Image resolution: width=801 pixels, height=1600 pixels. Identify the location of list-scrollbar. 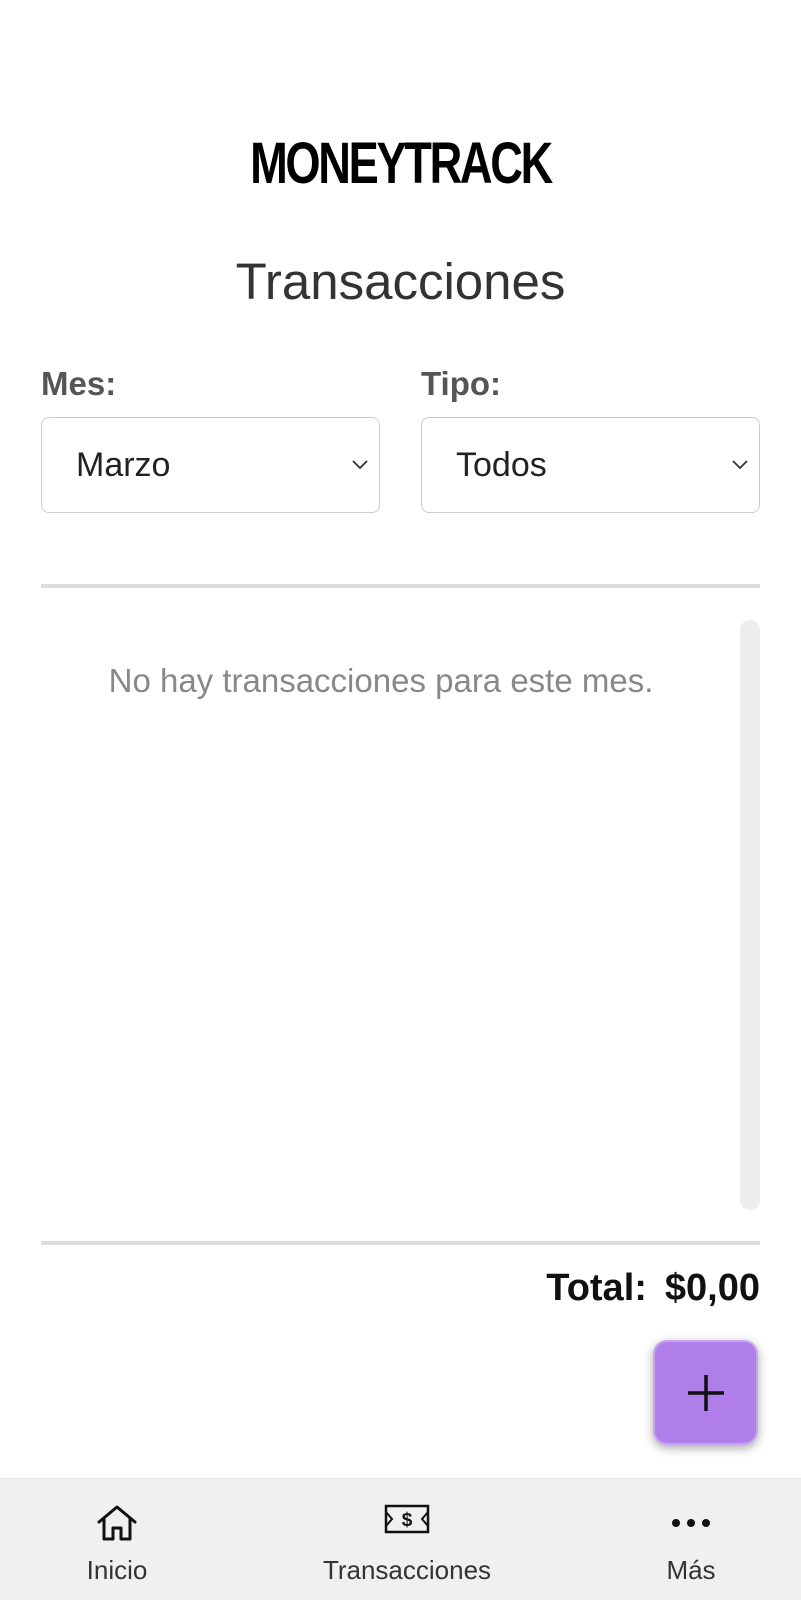
(750, 915).